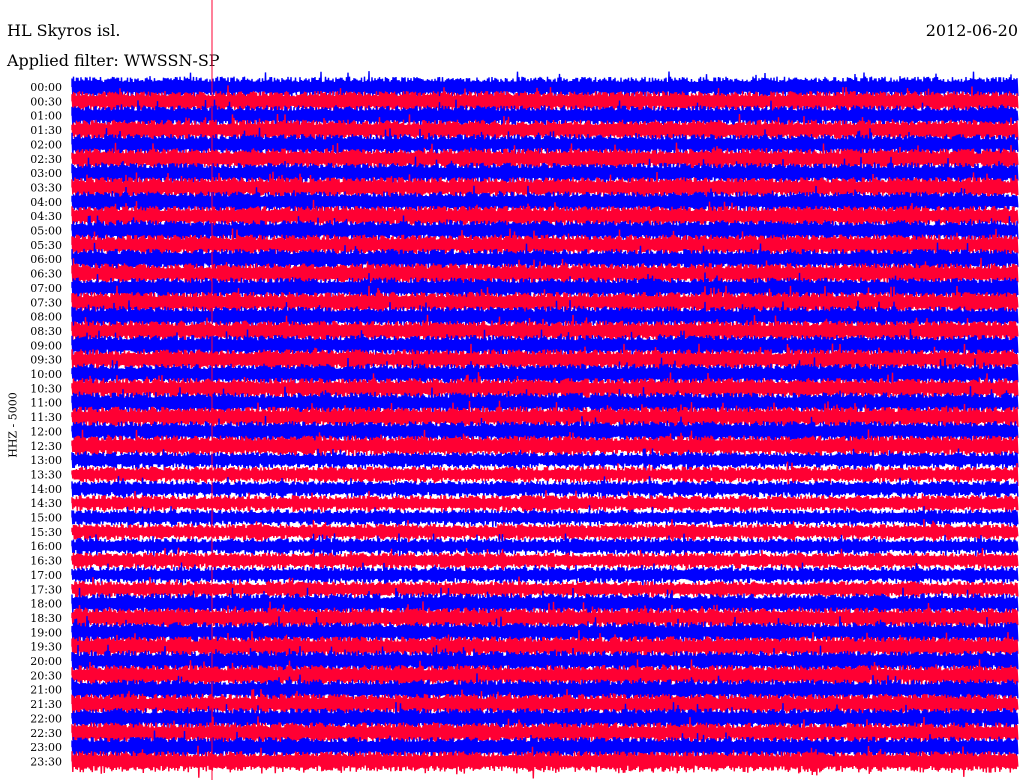 The height and width of the screenshot is (780, 1024). Describe the element at coordinates (46, 202) in the screenshot. I see `time-label-0400: 04:00` at that location.